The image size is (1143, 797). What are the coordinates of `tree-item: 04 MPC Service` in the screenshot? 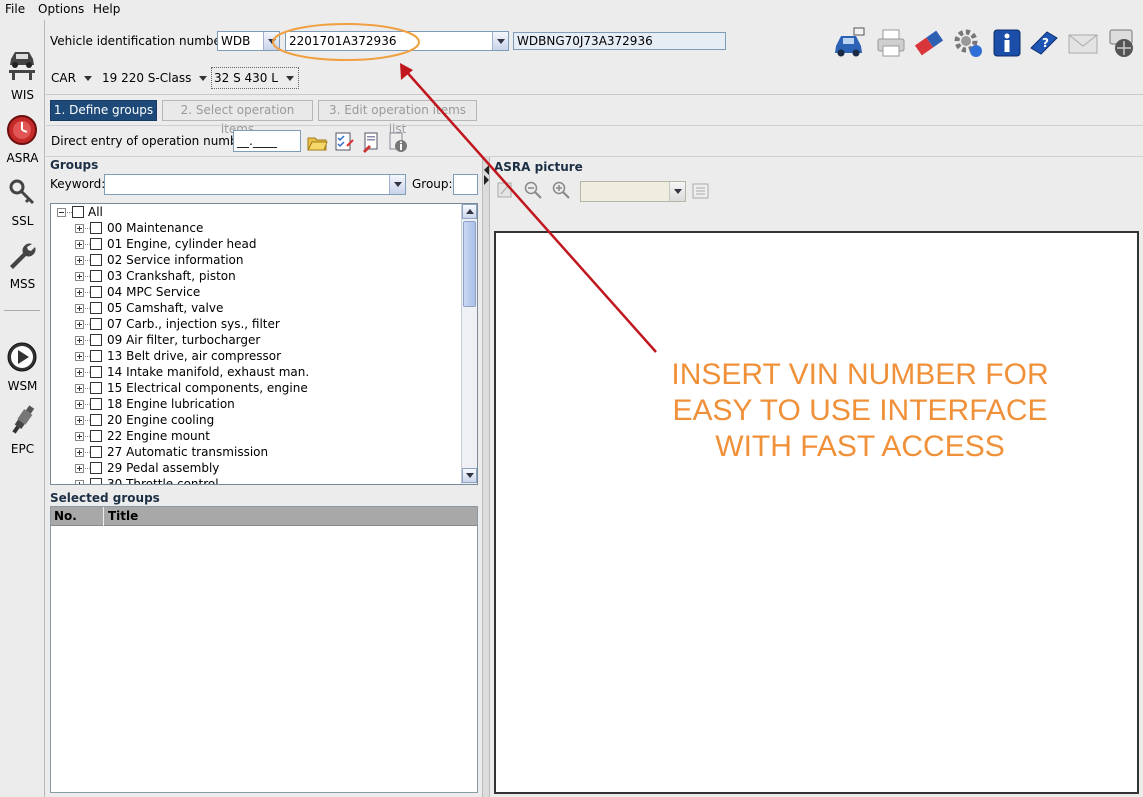 It's located at (256, 292).